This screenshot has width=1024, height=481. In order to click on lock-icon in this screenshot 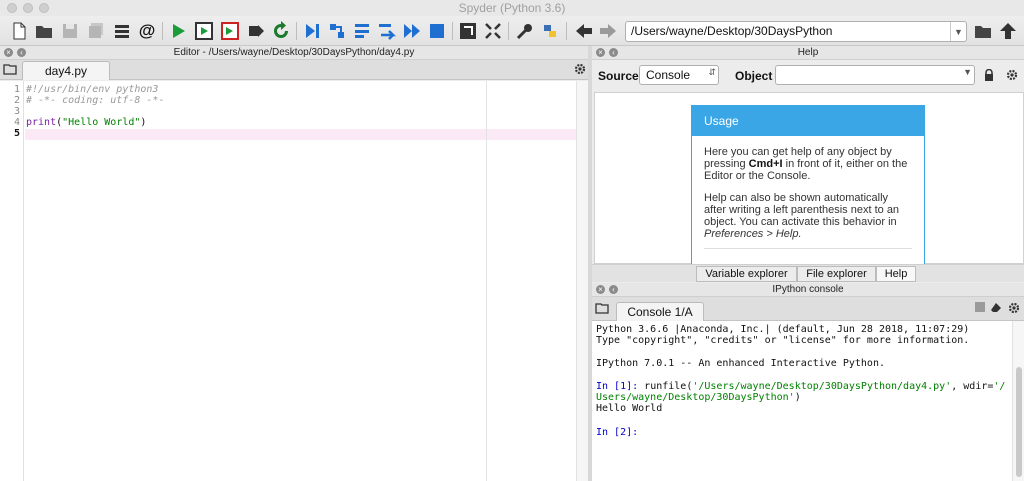, I will do `click(989, 74)`.